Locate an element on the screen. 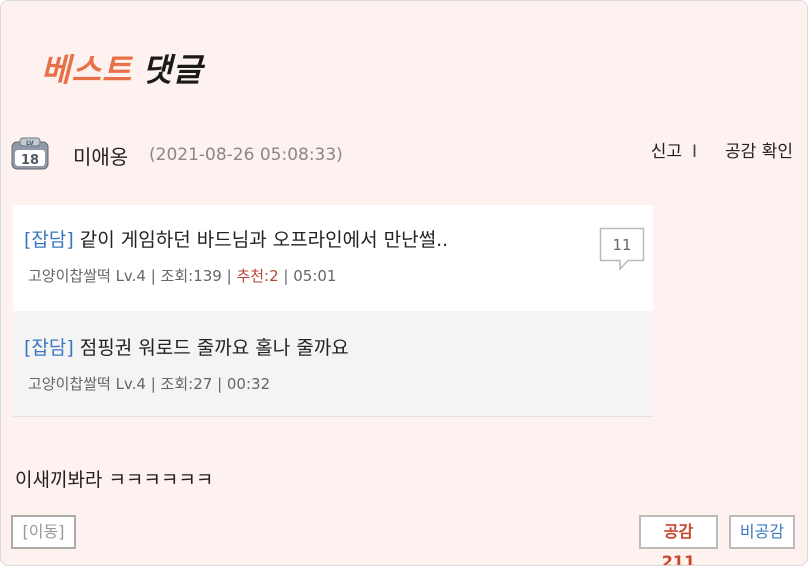  post-title-text: 점핑권 워로드 줄까요 홀나 줄까요 is located at coordinates (214, 348).